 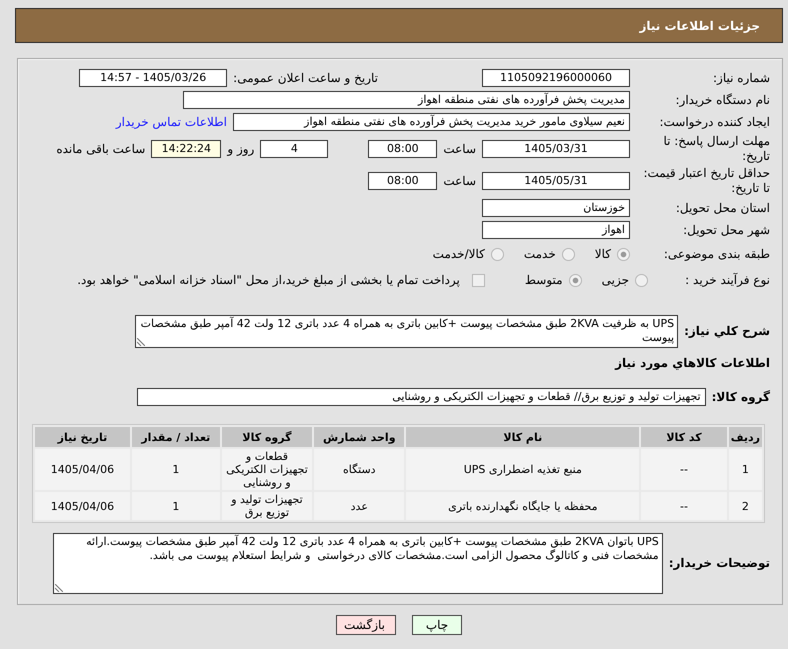 What do you see at coordinates (556, 181) in the screenshot?
I see `date-field: 1405/05/31` at bounding box center [556, 181].